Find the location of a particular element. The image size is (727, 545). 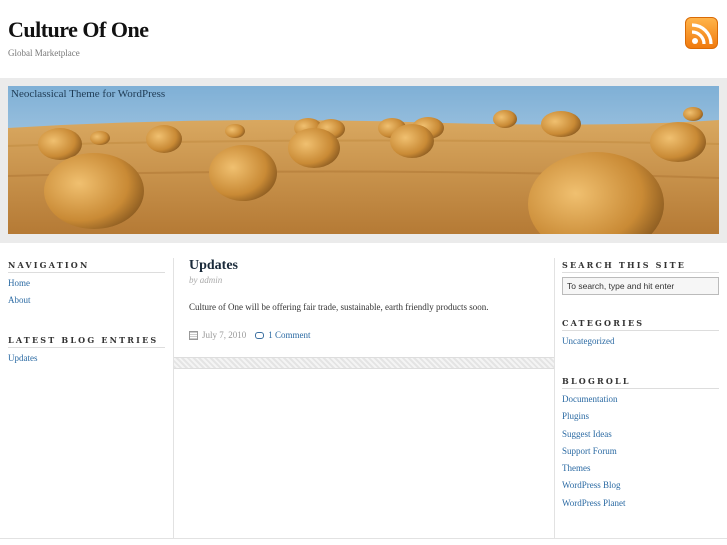

navigation-heading: Navigation is located at coordinates (49, 265).